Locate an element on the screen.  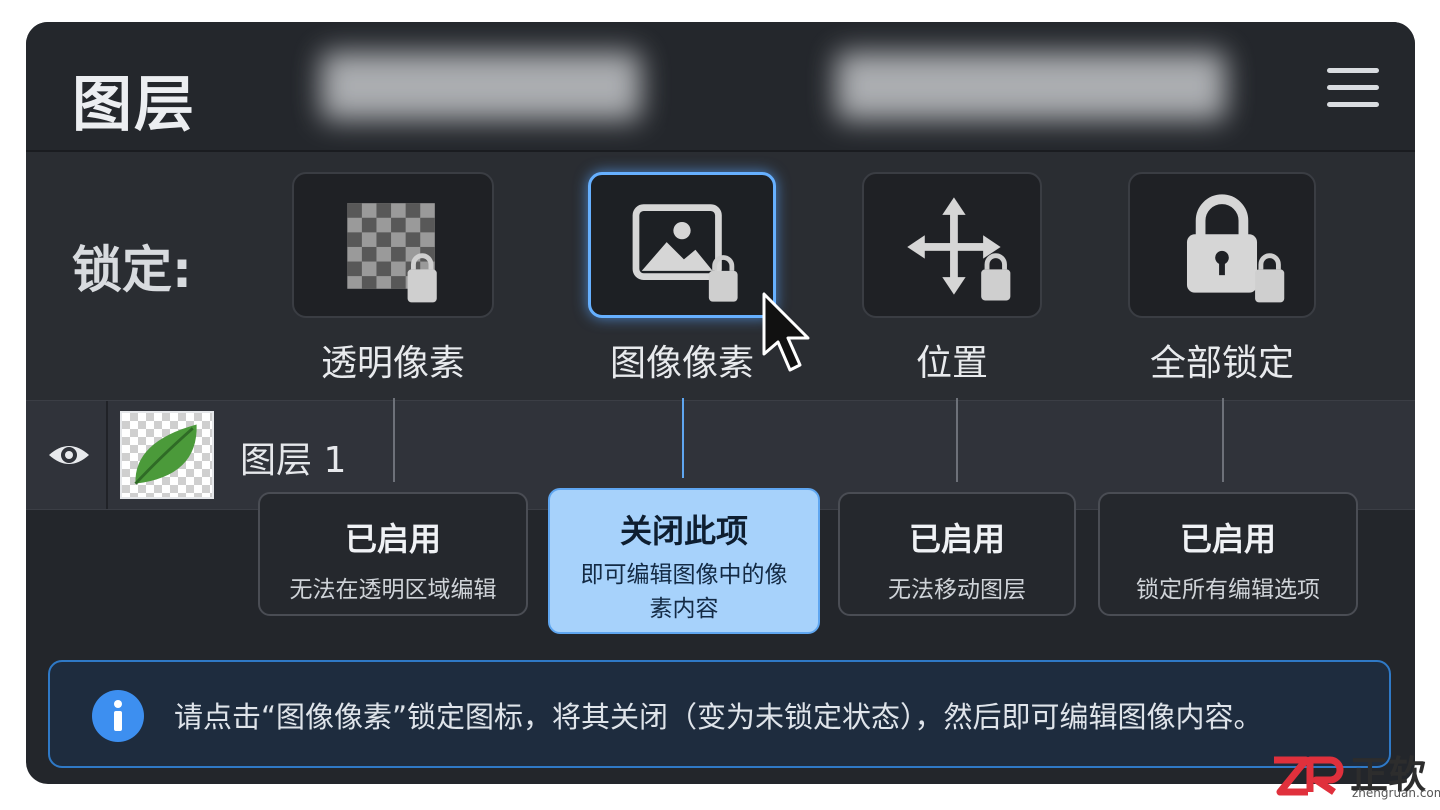
lock-transparent-label: 透明像素 is located at coordinates (392, 363).